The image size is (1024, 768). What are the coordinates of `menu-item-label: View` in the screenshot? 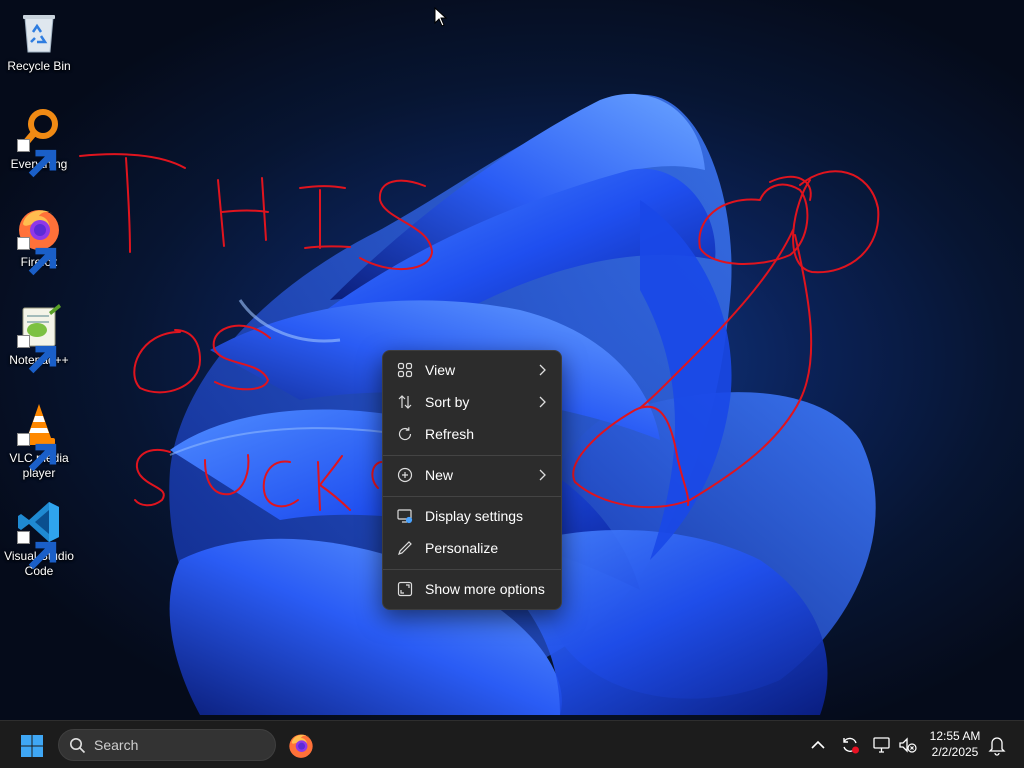 It's located at (440, 370).